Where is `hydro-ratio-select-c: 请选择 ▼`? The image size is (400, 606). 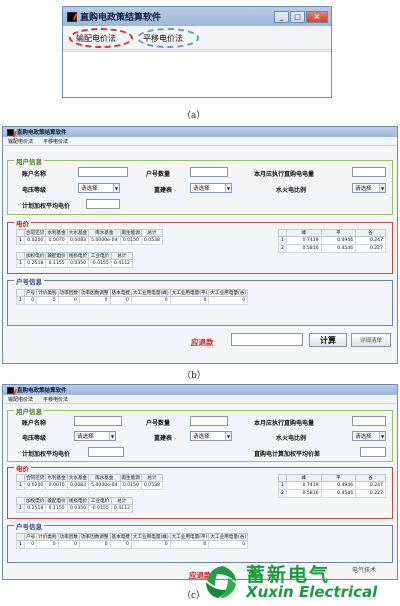 hydro-ratio-select-c: 请选择 ▼ is located at coordinates (369, 436).